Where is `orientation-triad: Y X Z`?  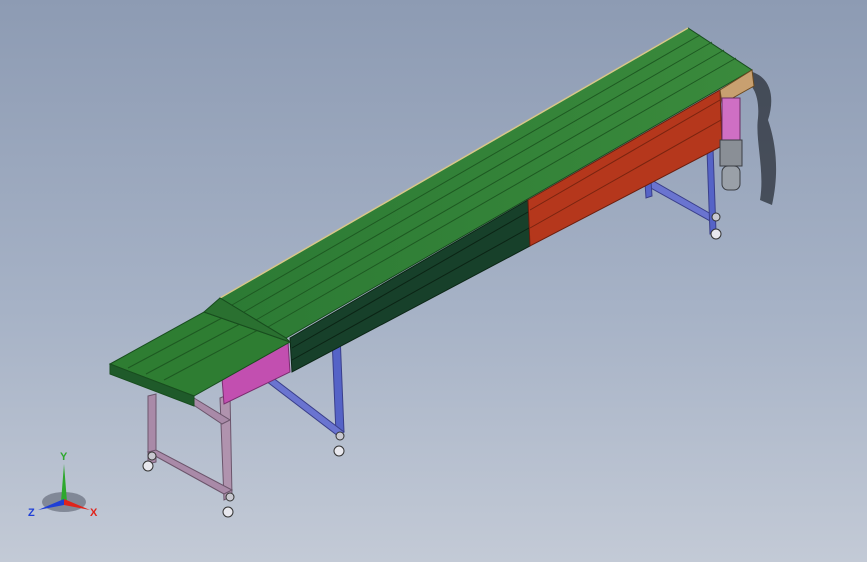
orientation-triad: Y X Z is located at coordinates (64, 486).